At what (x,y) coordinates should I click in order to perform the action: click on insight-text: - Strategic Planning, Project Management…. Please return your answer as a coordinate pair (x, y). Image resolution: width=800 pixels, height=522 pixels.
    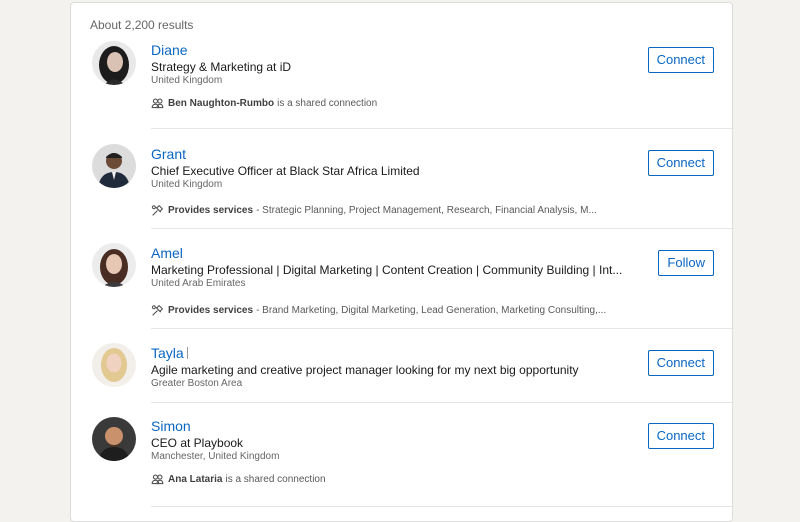
    Looking at the image, I should click on (426, 210).